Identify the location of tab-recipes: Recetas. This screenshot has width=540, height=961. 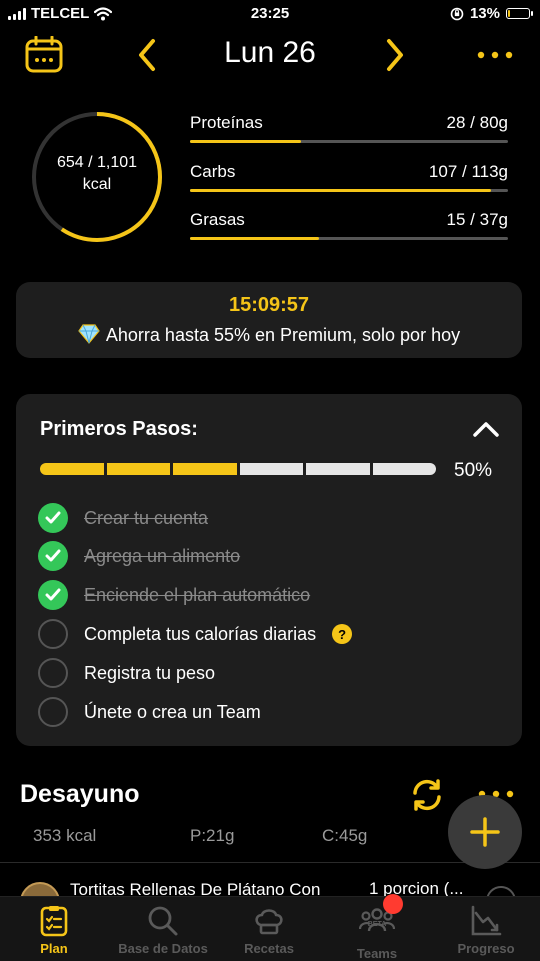
(269, 929).